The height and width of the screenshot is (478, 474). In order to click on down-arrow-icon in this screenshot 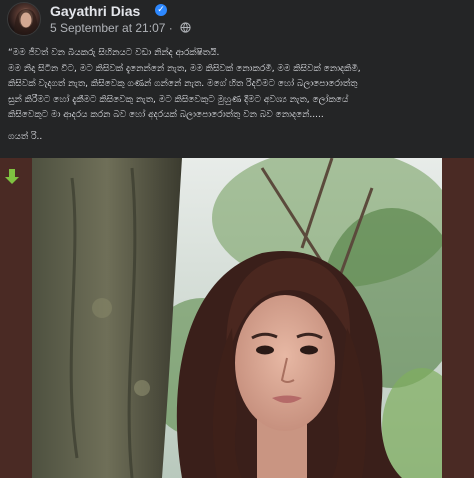, I will do `click(12, 177)`.